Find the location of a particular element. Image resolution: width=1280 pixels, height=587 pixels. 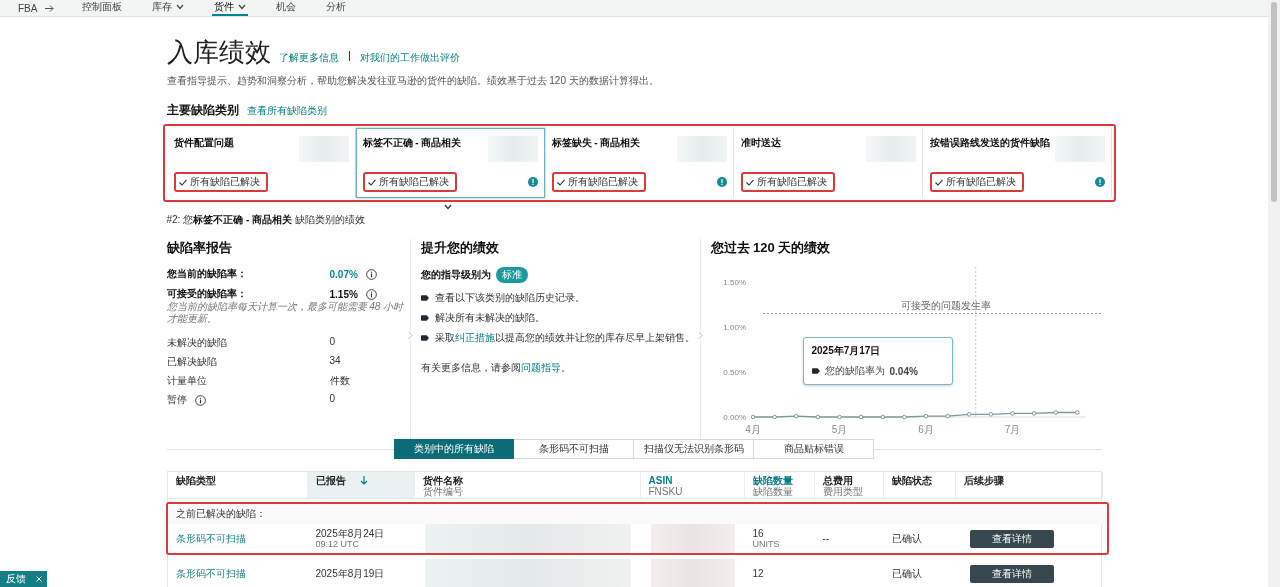

scrollbar-thumb is located at coordinates (1274, 102).